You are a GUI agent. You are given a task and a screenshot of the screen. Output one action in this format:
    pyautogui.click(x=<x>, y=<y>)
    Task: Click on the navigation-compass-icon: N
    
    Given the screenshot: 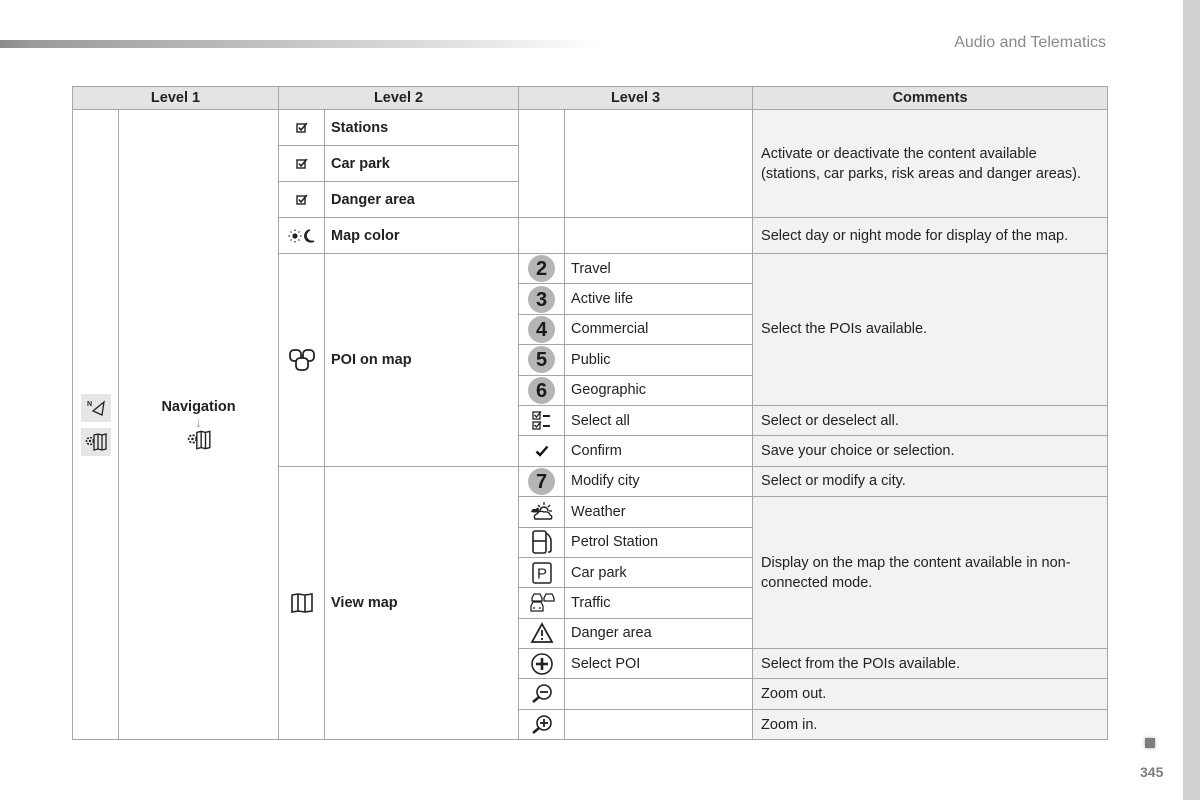 What is the action you would take?
    pyautogui.click(x=95, y=407)
    